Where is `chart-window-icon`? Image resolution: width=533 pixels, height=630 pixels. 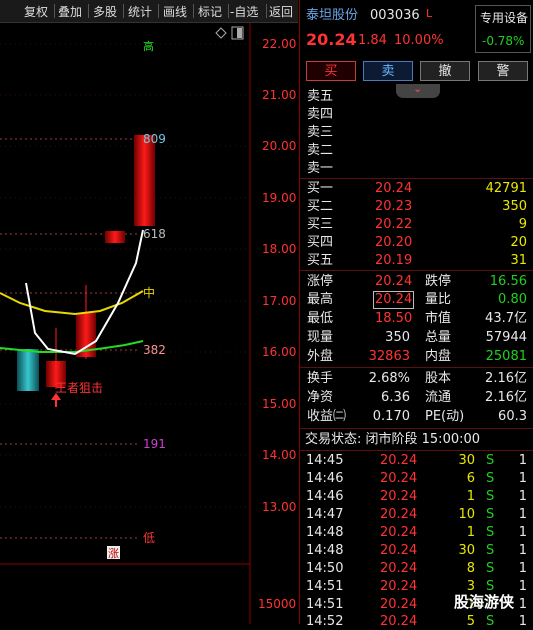
chart-window-icon is located at coordinates (237, 33).